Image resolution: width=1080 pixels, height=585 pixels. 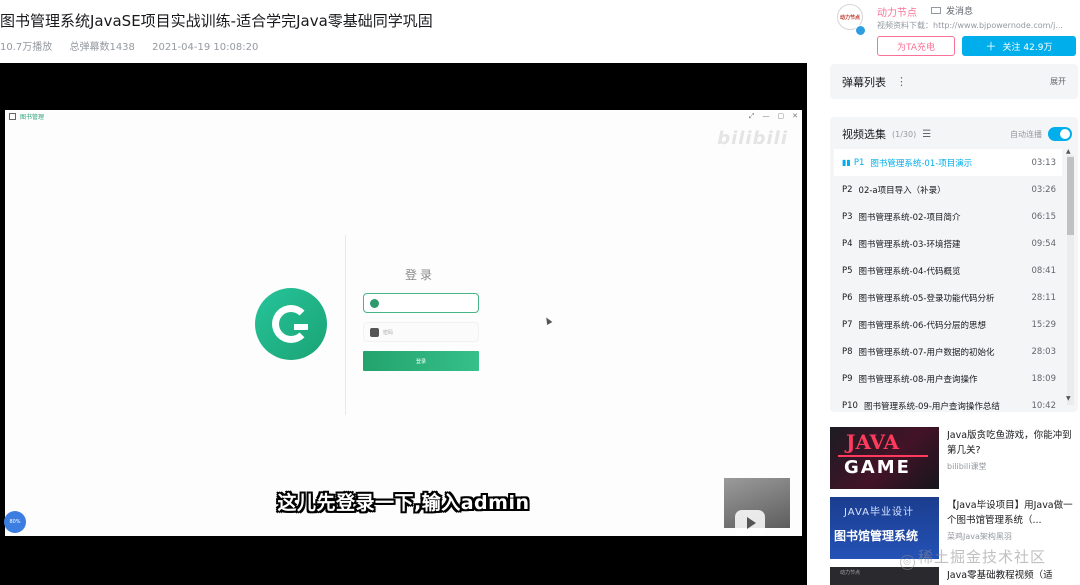 I want to click on playlist-title: 视频选集, so click(x=864, y=134).